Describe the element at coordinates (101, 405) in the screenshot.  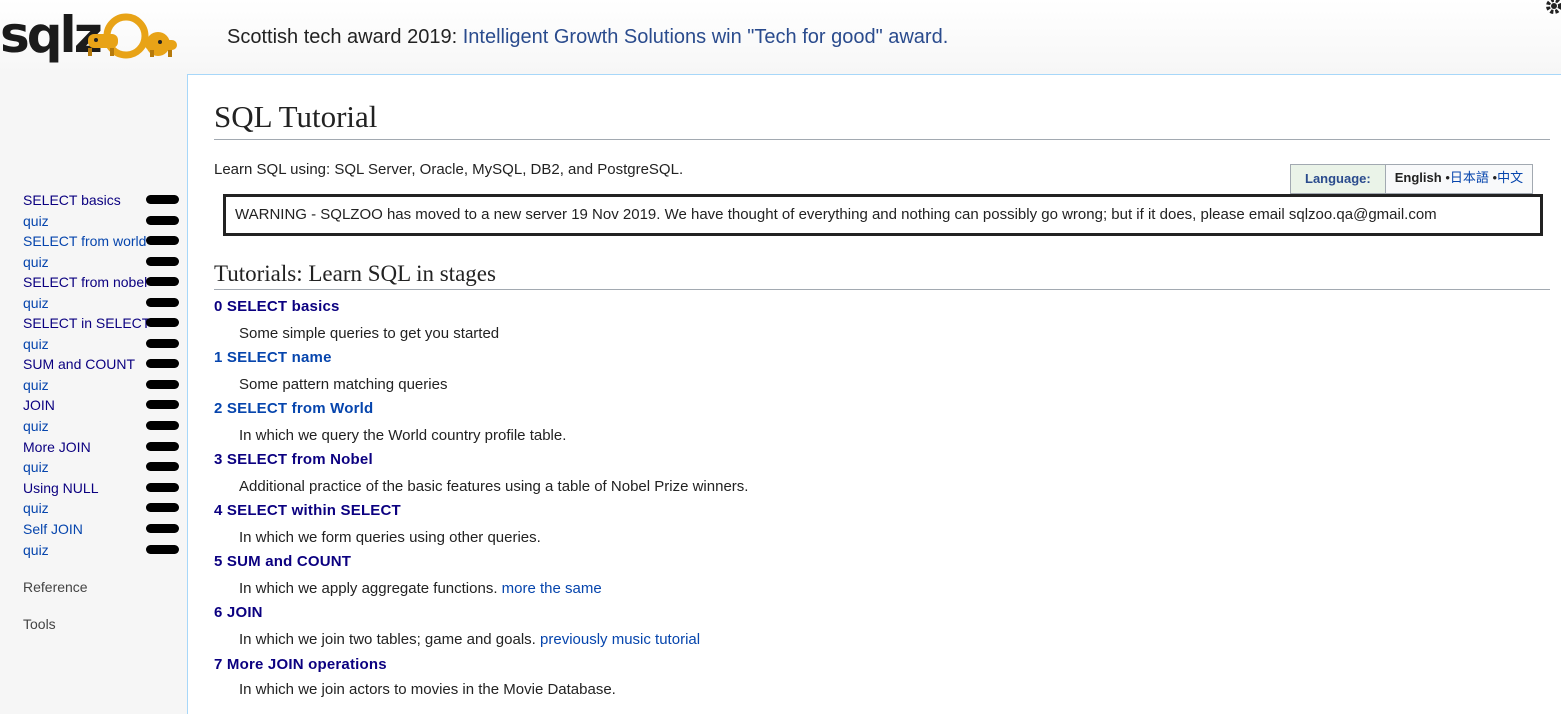
I see `sidebar-item-join: JOIN` at that location.